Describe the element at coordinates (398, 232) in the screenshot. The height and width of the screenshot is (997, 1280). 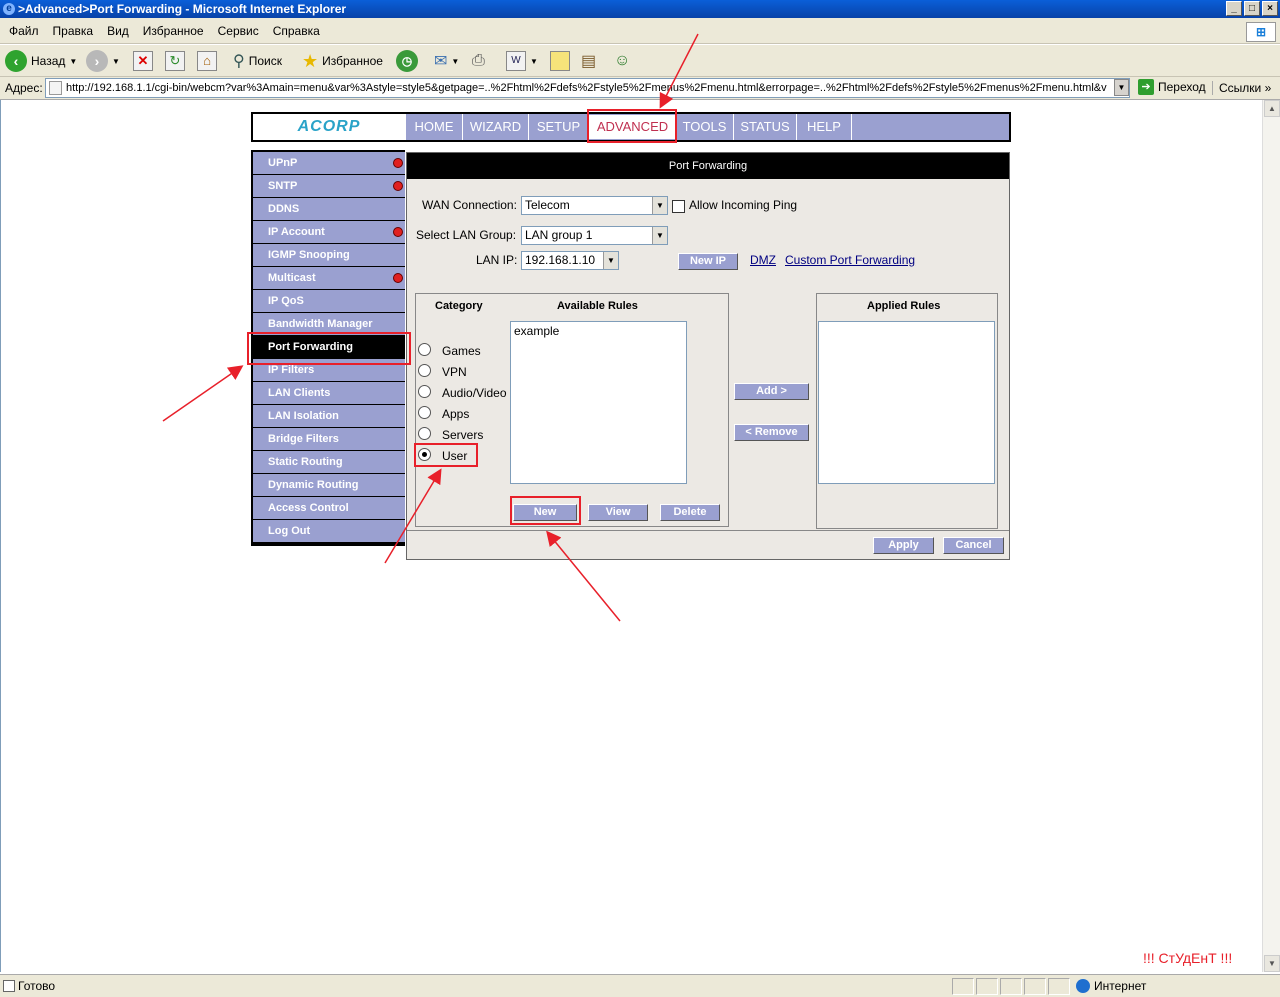
I see `status-dot-icon` at that location.